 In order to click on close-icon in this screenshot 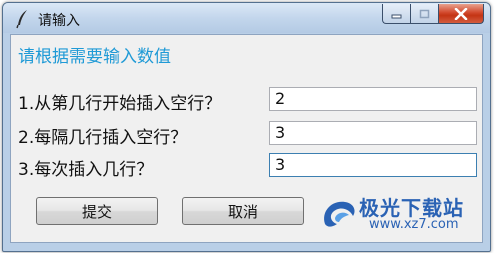, I will do `click(461, 13)`.